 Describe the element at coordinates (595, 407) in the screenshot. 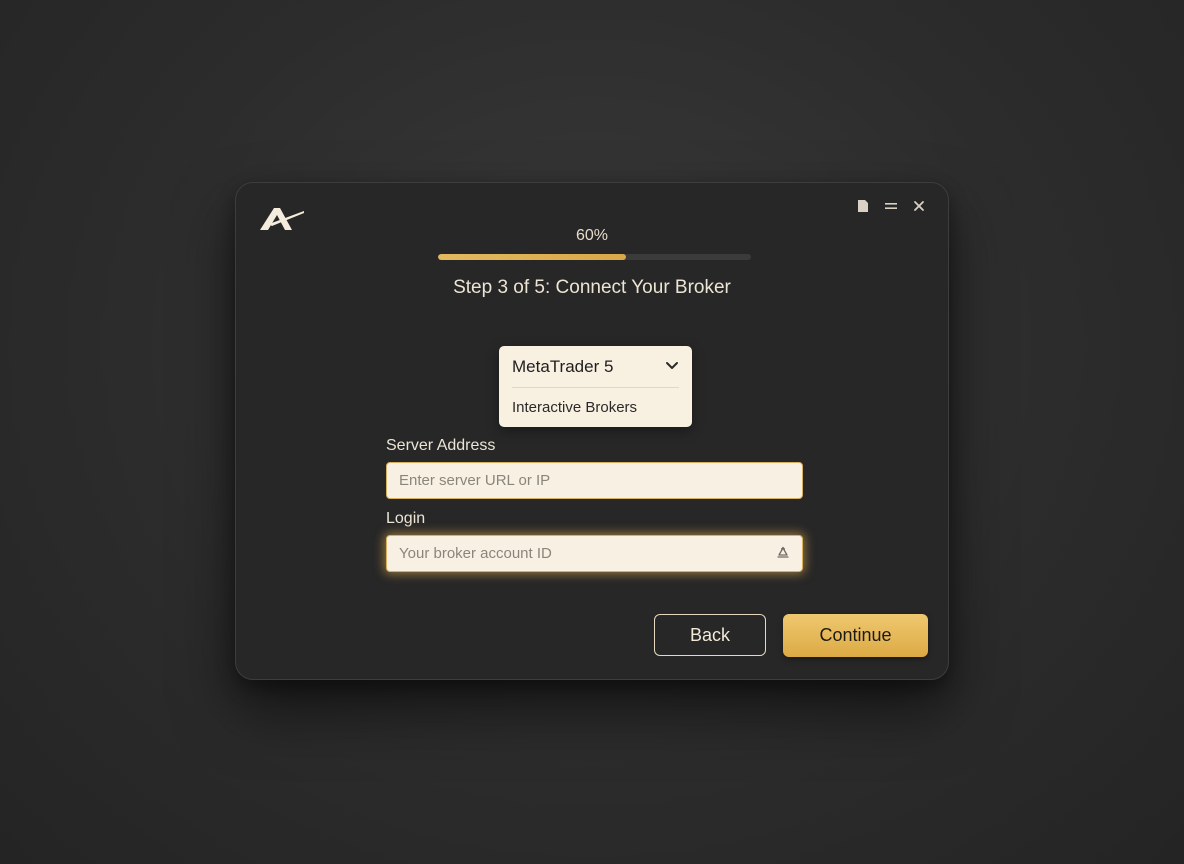

I see `broker-option-interactive-brokers: Interactive Brokers` at that location.